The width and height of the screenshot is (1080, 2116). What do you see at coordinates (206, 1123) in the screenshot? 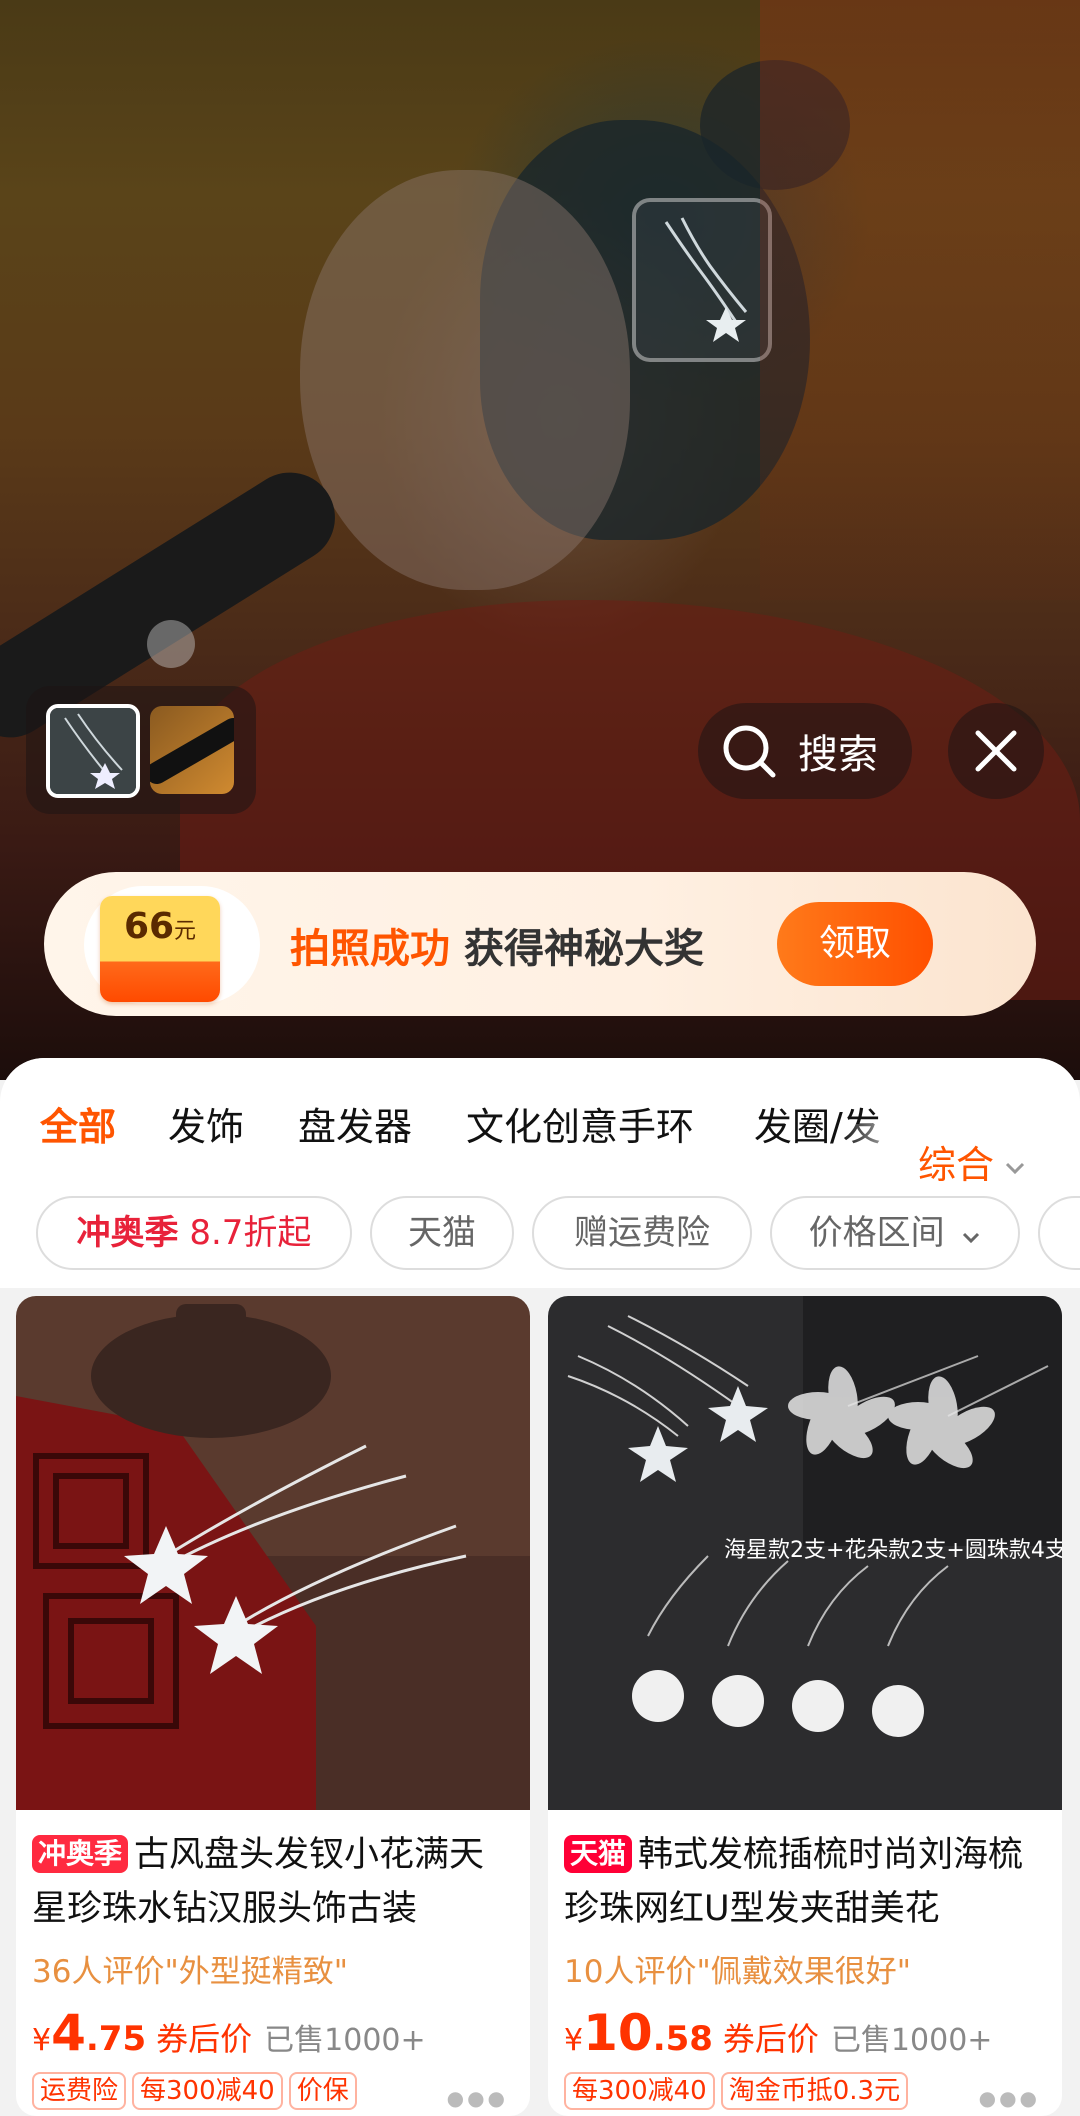
I see `tab-hair-accessories: 发饰` at bounding box center [206, 1123].